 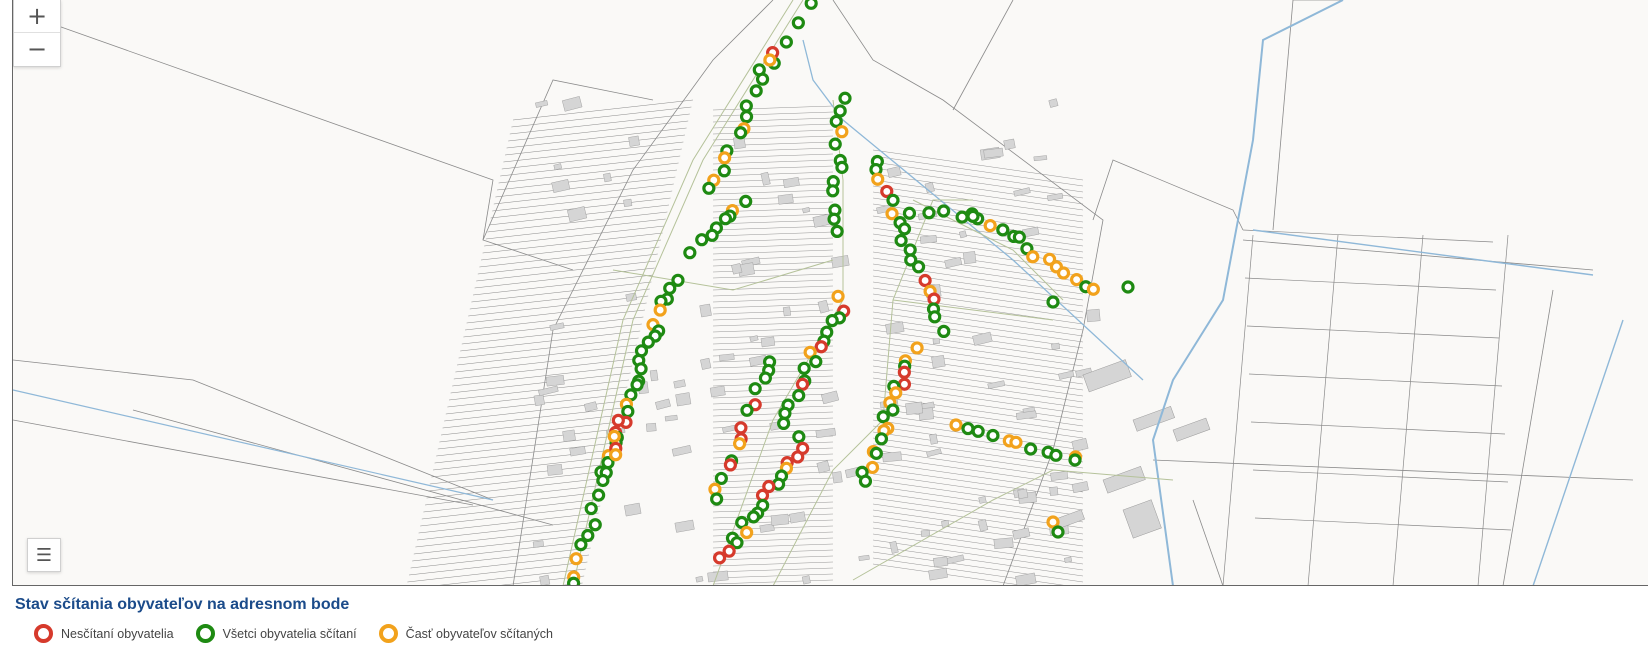 What do you see at coordinates (37, 49) in the screenshot?
I see `zoom-out-button: −` at bounding box center [37, 49].